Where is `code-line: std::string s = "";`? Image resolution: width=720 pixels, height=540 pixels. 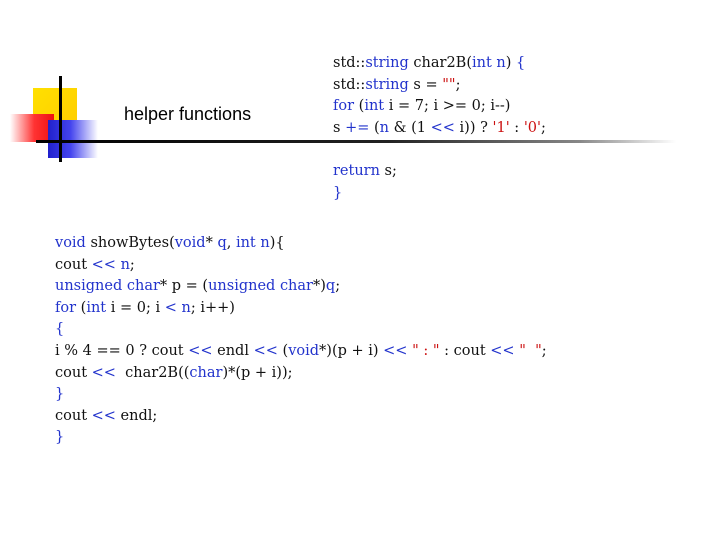
code-line: std::string s = ""; is located at coordinates (439, 86).